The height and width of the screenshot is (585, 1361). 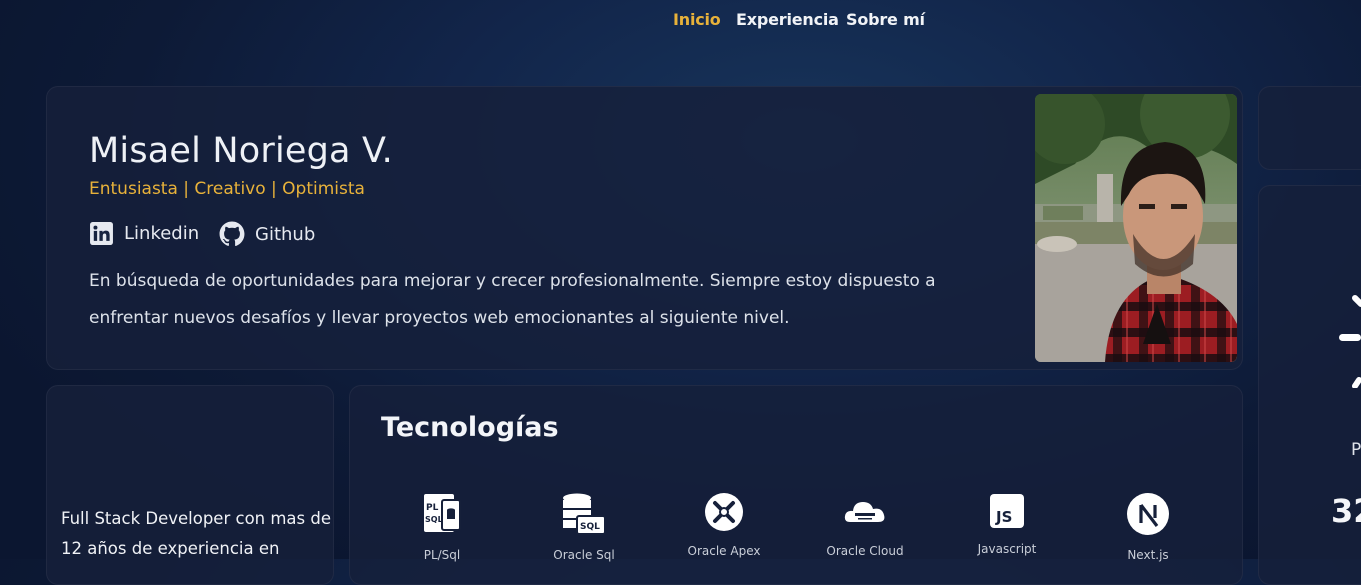 What do you see at coordinates (865, 551) in the screenshot?
I see `tech-label-oracle-cloud: Oracle Cloud` at bounding box center [865, 551].